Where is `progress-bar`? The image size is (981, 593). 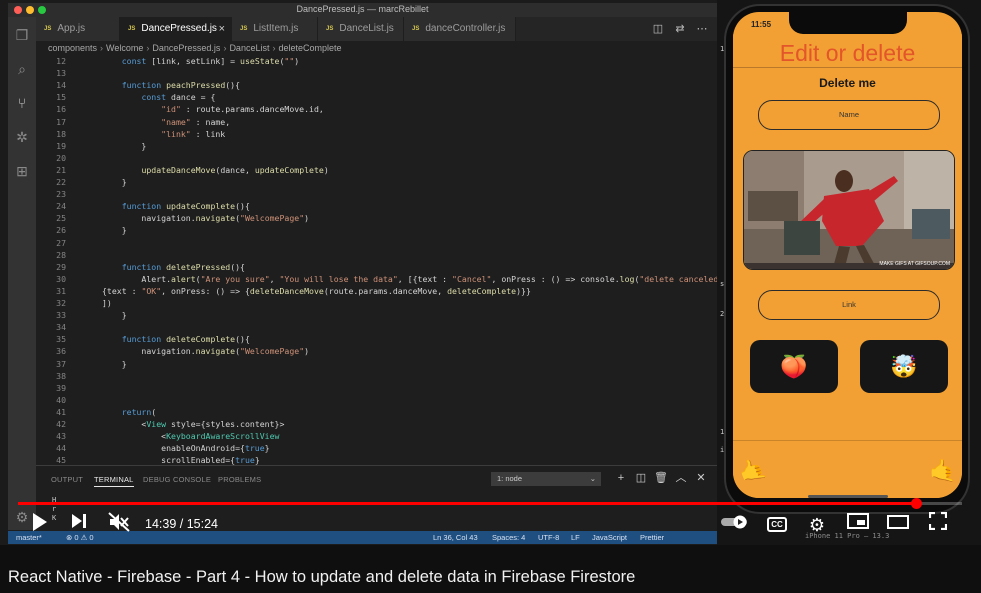
progress-bar is located at coordinates (490, 503).